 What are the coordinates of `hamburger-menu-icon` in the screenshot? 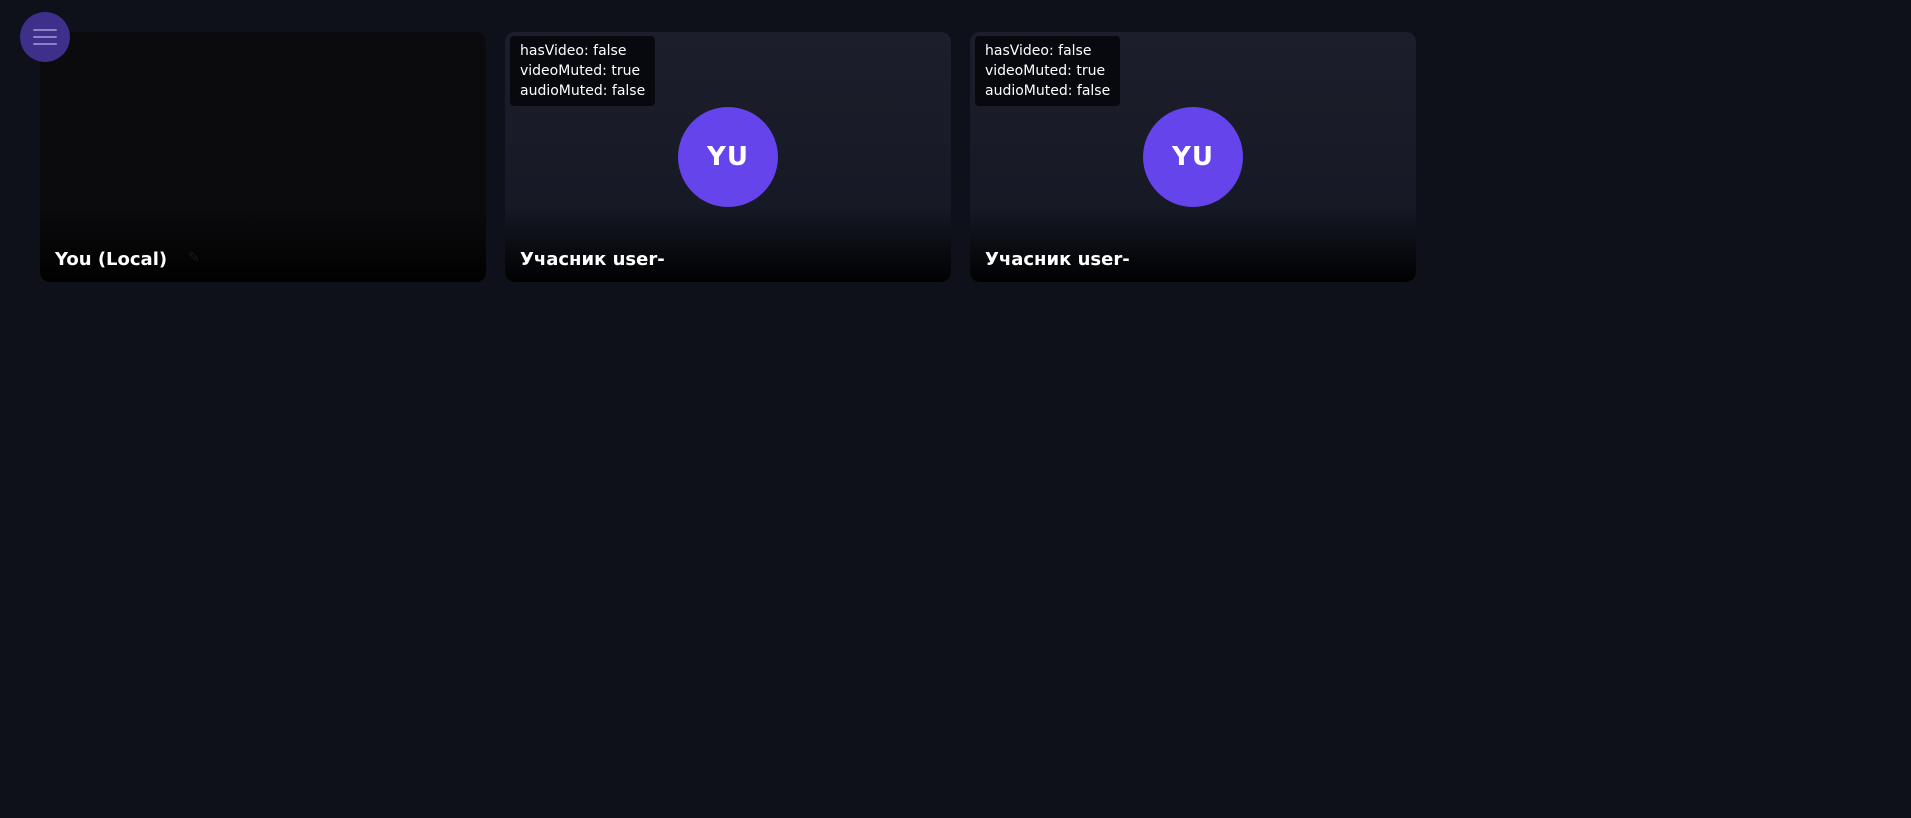 It's located at (45, 30).